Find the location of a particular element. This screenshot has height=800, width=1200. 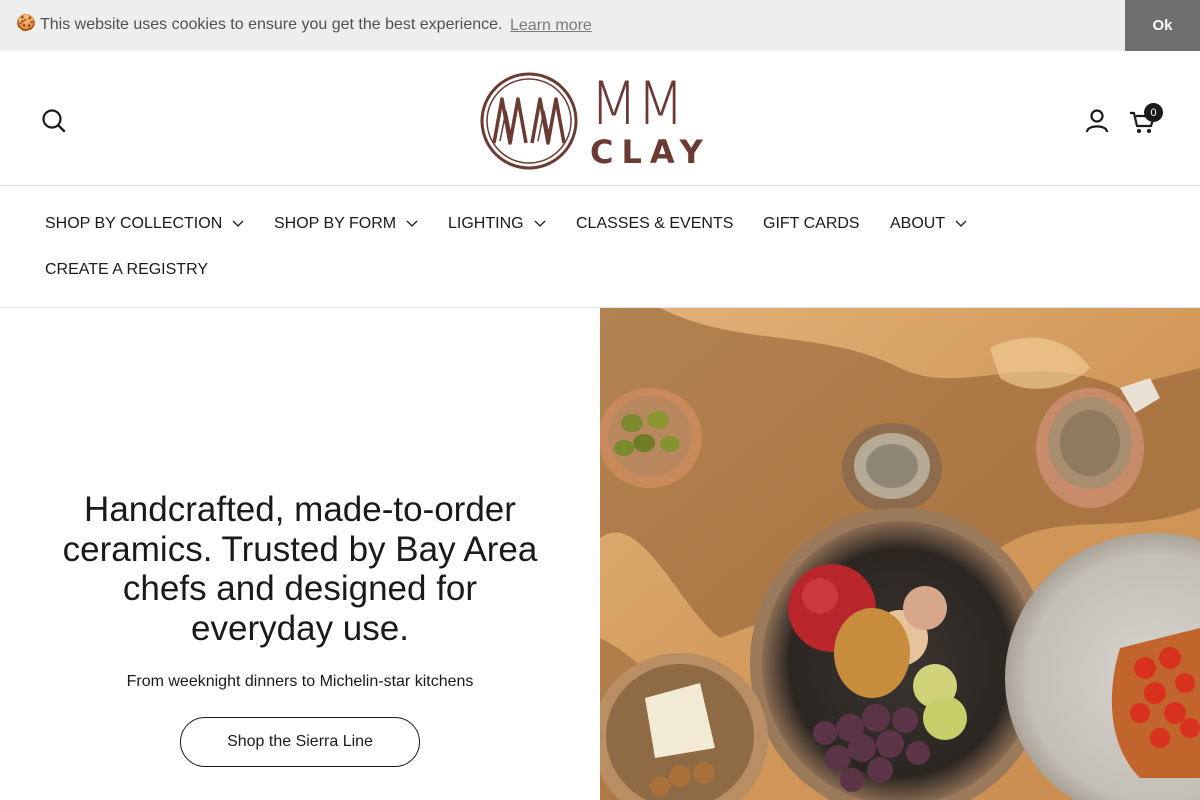

account-button is located at coordinates (1097, 121).